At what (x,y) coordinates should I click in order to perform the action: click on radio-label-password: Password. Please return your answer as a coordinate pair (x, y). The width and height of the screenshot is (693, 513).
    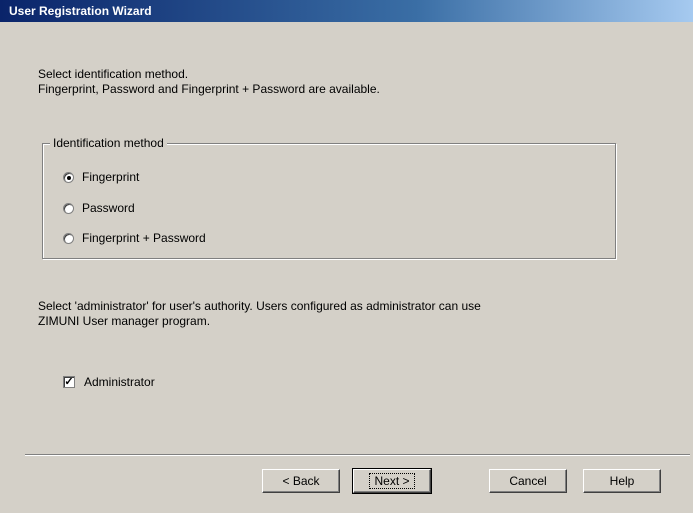
    Looking at the image, I should click on (108, 208).